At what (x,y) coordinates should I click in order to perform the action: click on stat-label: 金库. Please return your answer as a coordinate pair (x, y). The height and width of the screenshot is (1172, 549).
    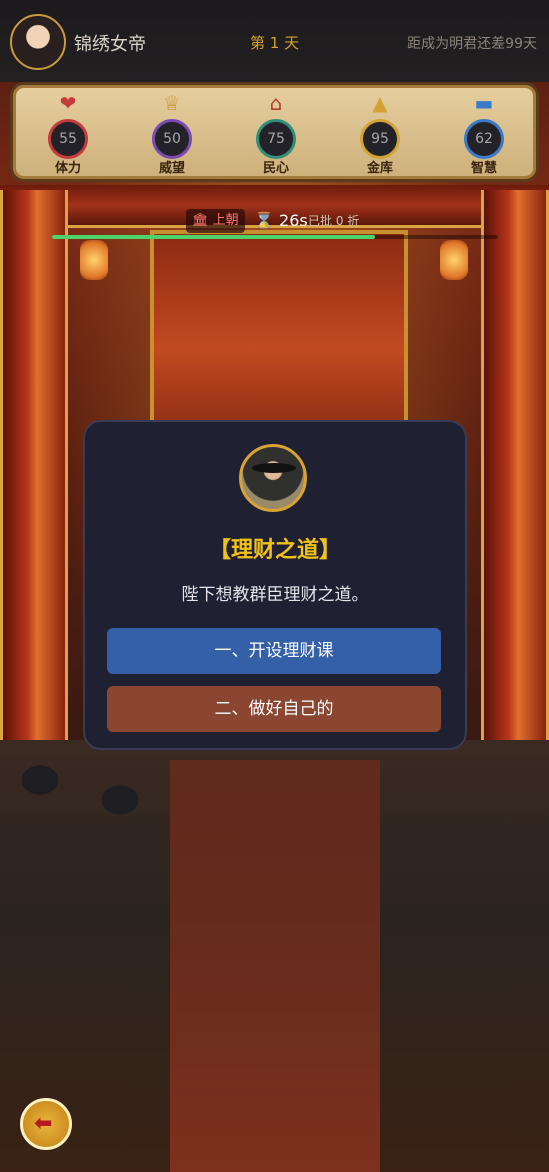
    Looking at the image, I should click on (379, 168).